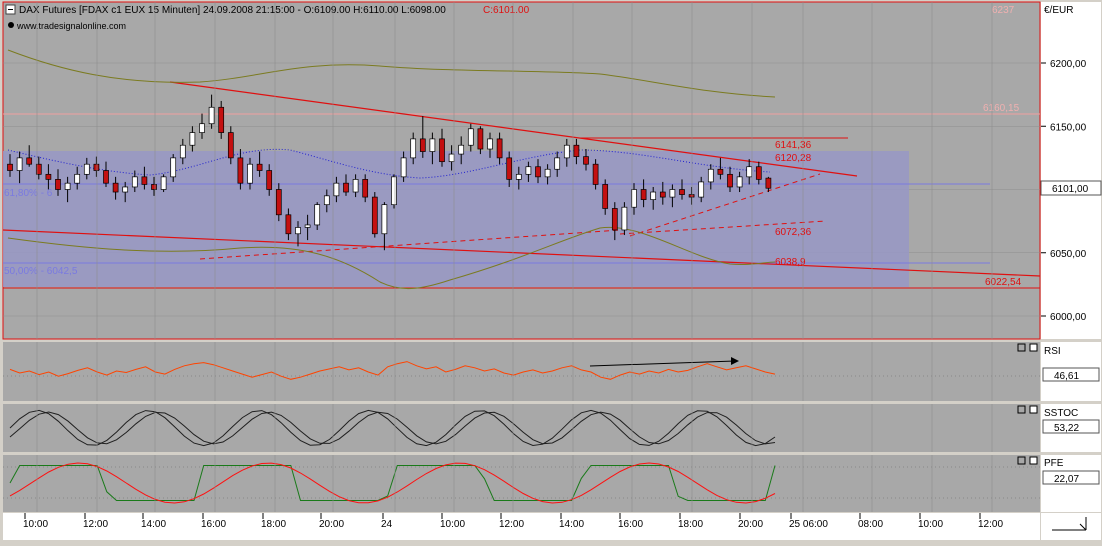 The image size is (1102, 546). I want to click on level-6120-label: 6120,28, so click(793, 158).